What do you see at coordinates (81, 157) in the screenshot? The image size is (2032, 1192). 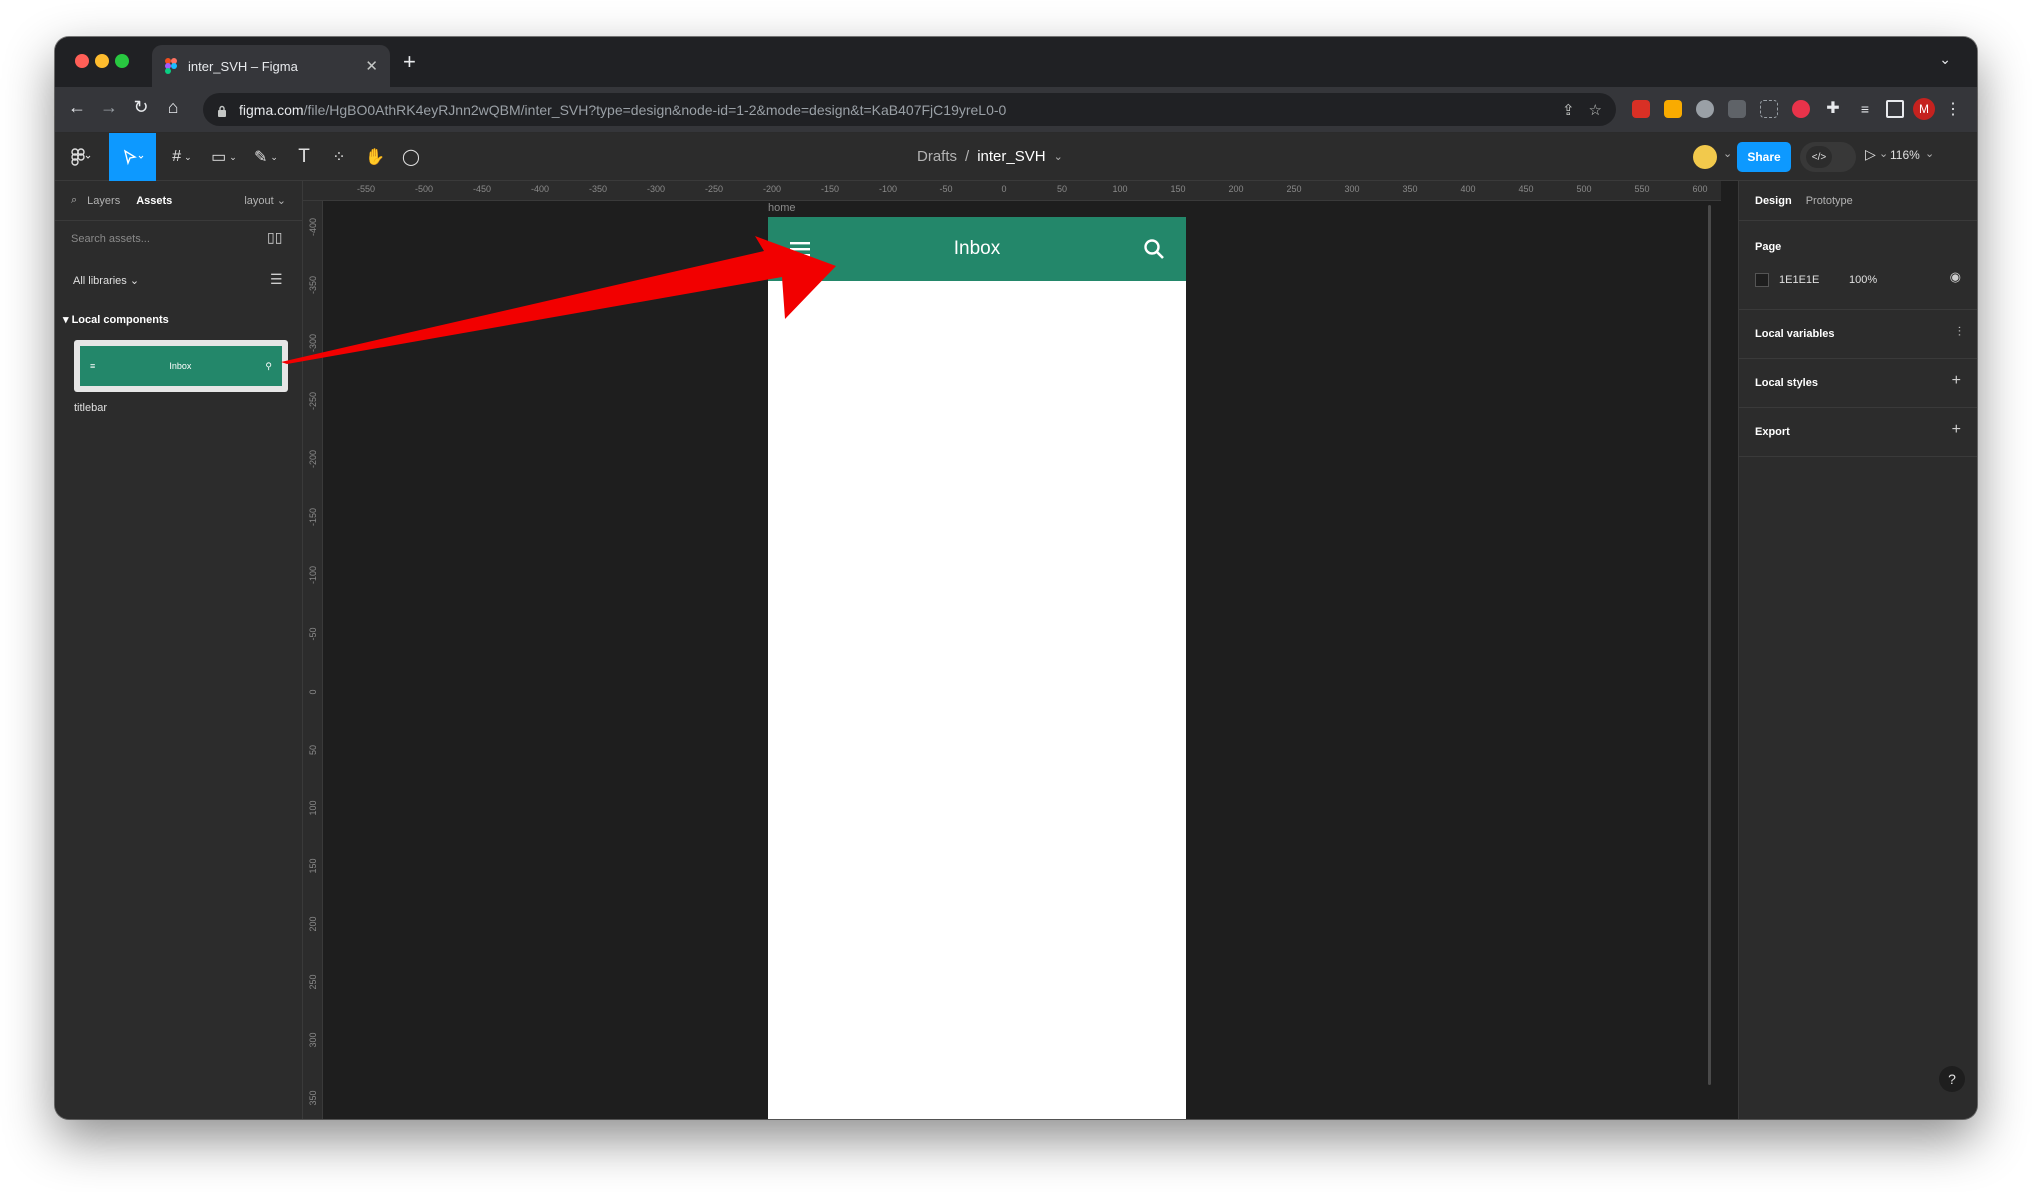 I see `figma-main-menu-icon` at bounding box center [81, 157].